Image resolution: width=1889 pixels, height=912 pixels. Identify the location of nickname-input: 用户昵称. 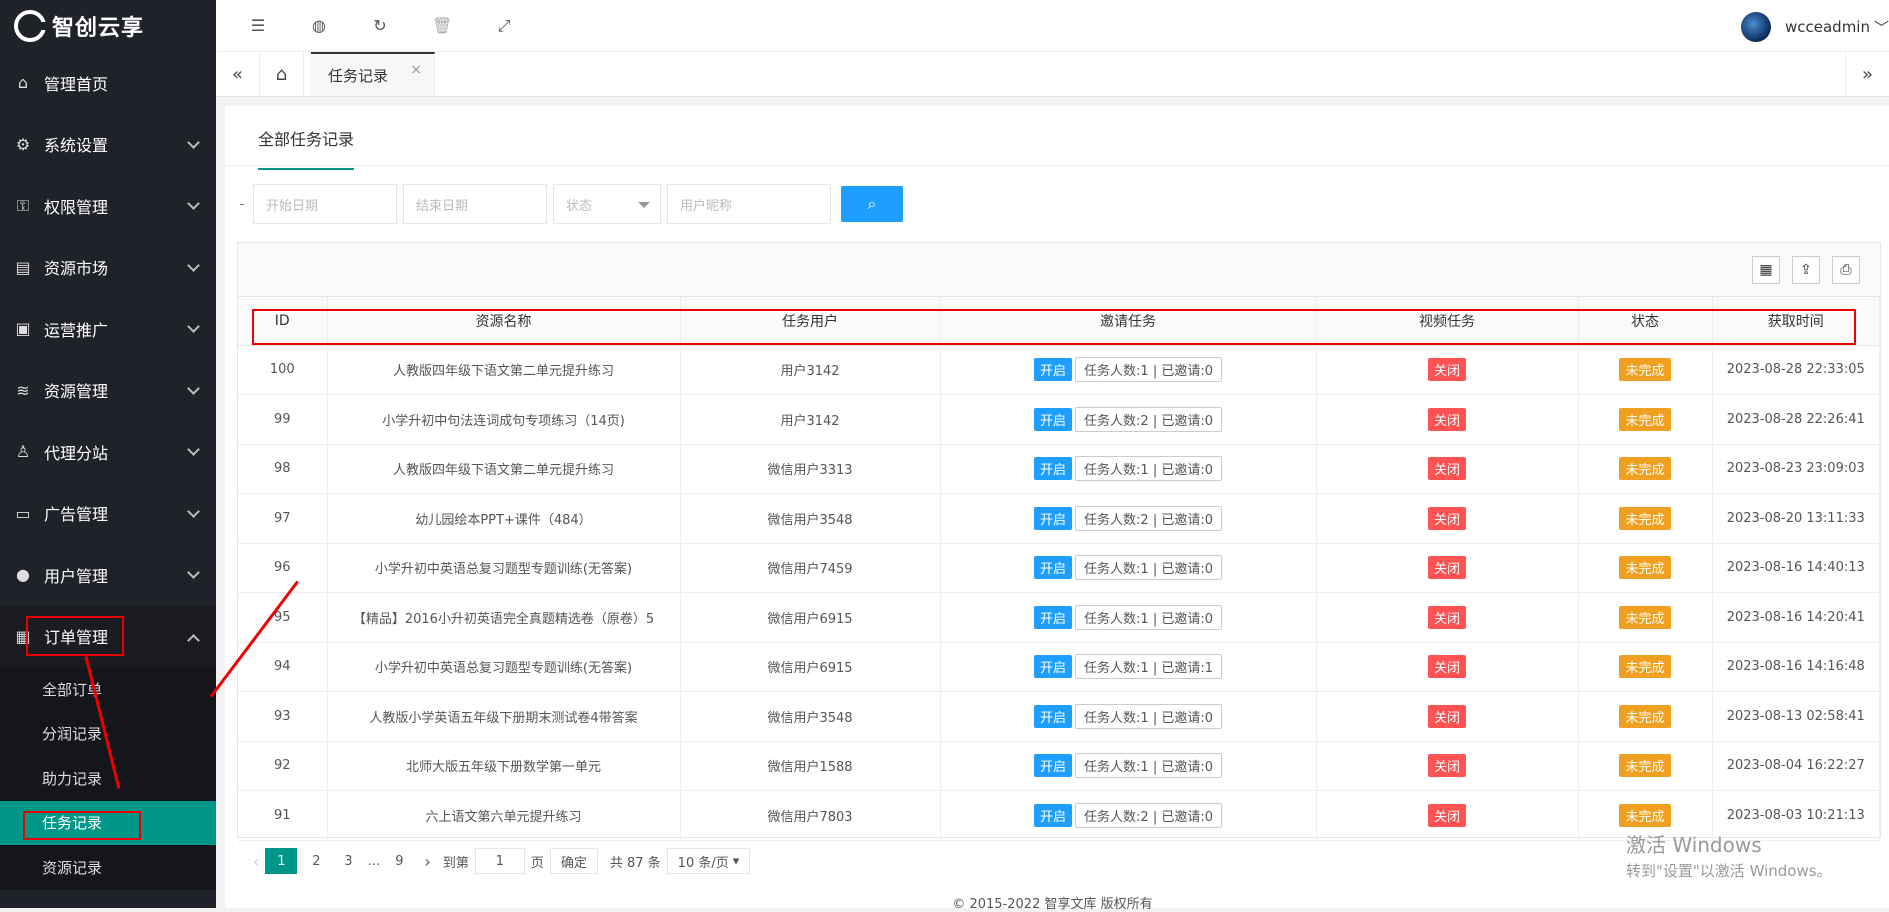
(749, 204).